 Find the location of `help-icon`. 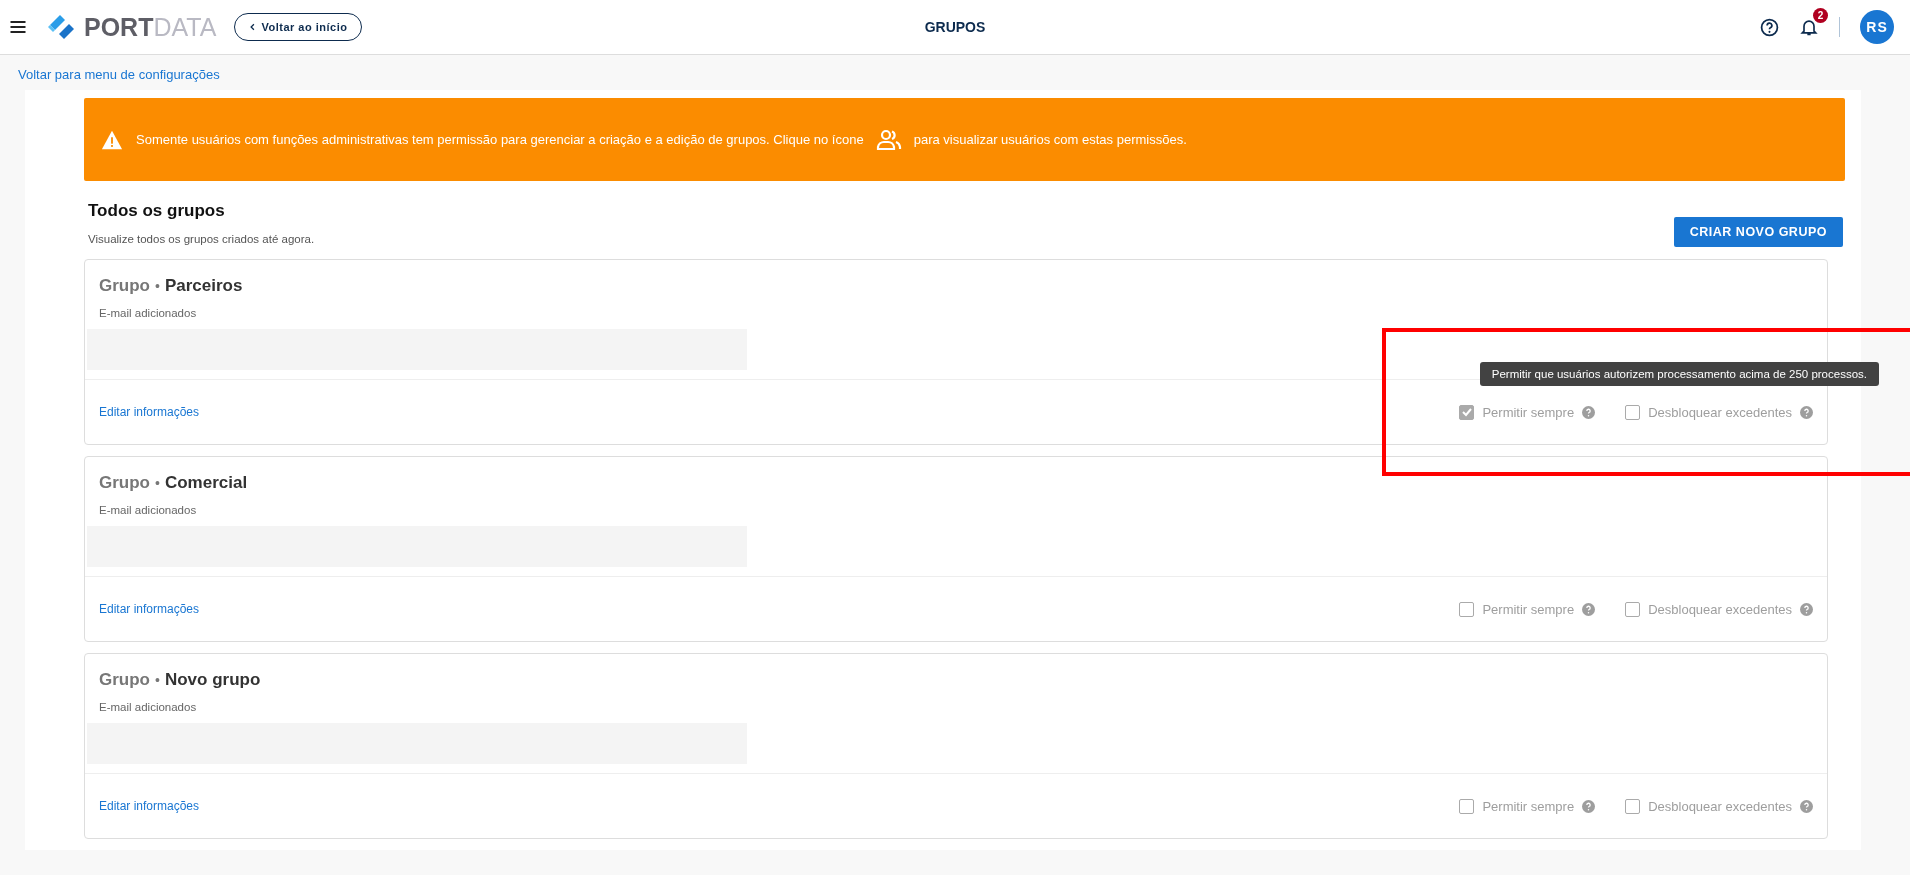

help-icon is located at coordinates (1769, 27).